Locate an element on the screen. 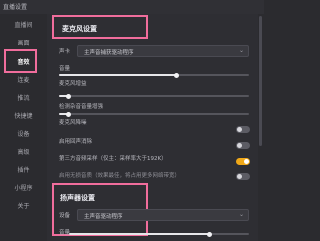 The height and width of the screenshot is (241, 320). sidebar-item-picture: 画面 is located at coordinates (23, 42).